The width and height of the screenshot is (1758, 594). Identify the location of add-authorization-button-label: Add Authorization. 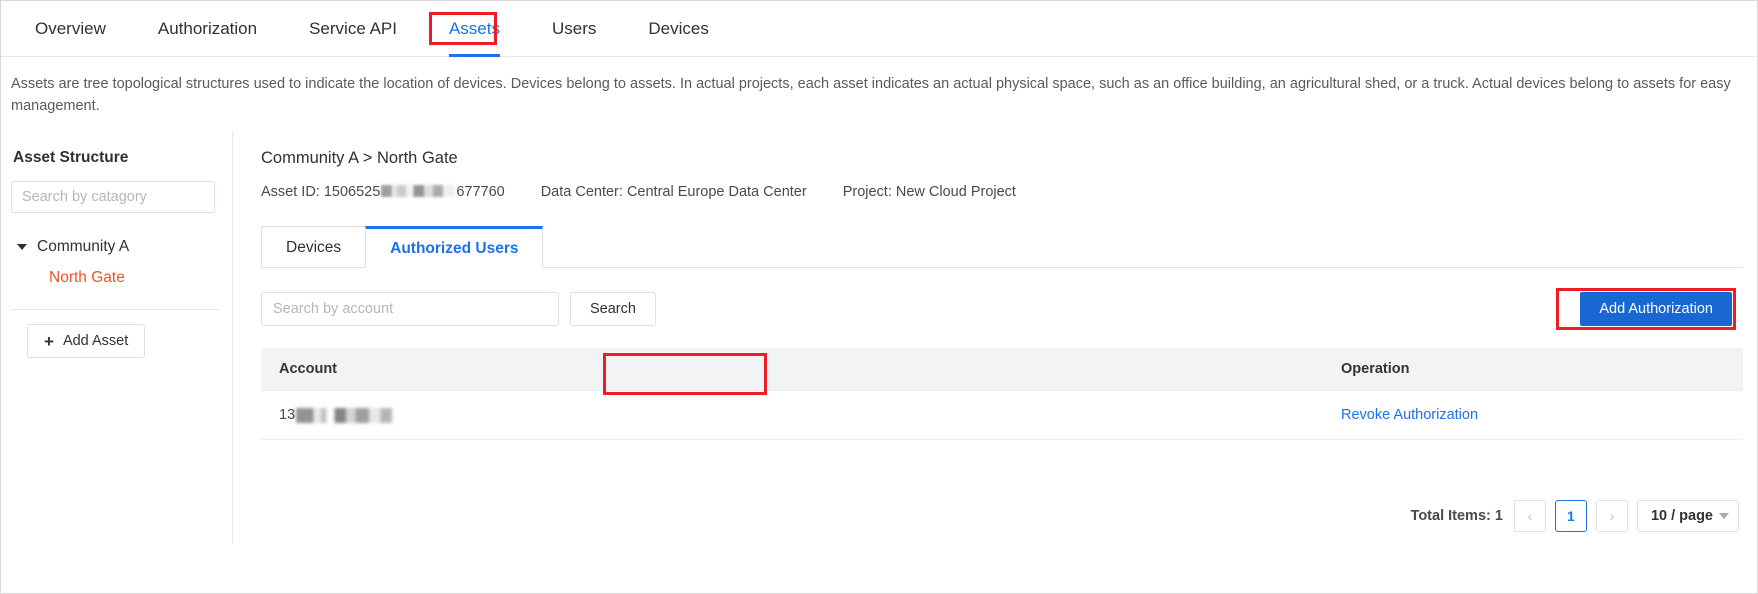
(1656, 309).